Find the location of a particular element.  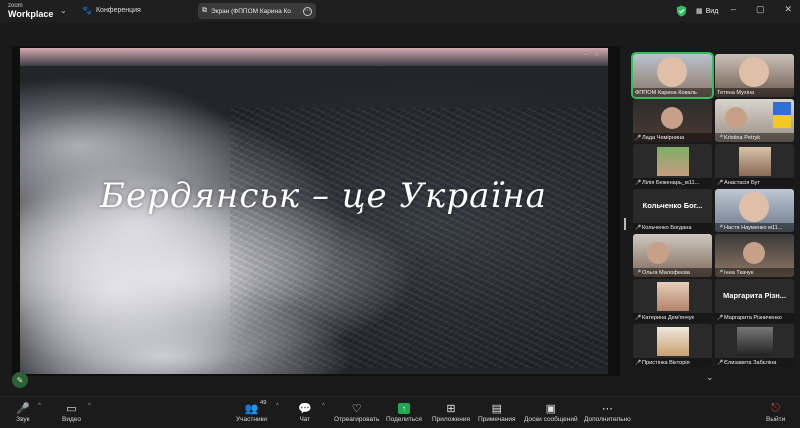

audio-button: 🎤 Звук is located at coordinates (23, 412).